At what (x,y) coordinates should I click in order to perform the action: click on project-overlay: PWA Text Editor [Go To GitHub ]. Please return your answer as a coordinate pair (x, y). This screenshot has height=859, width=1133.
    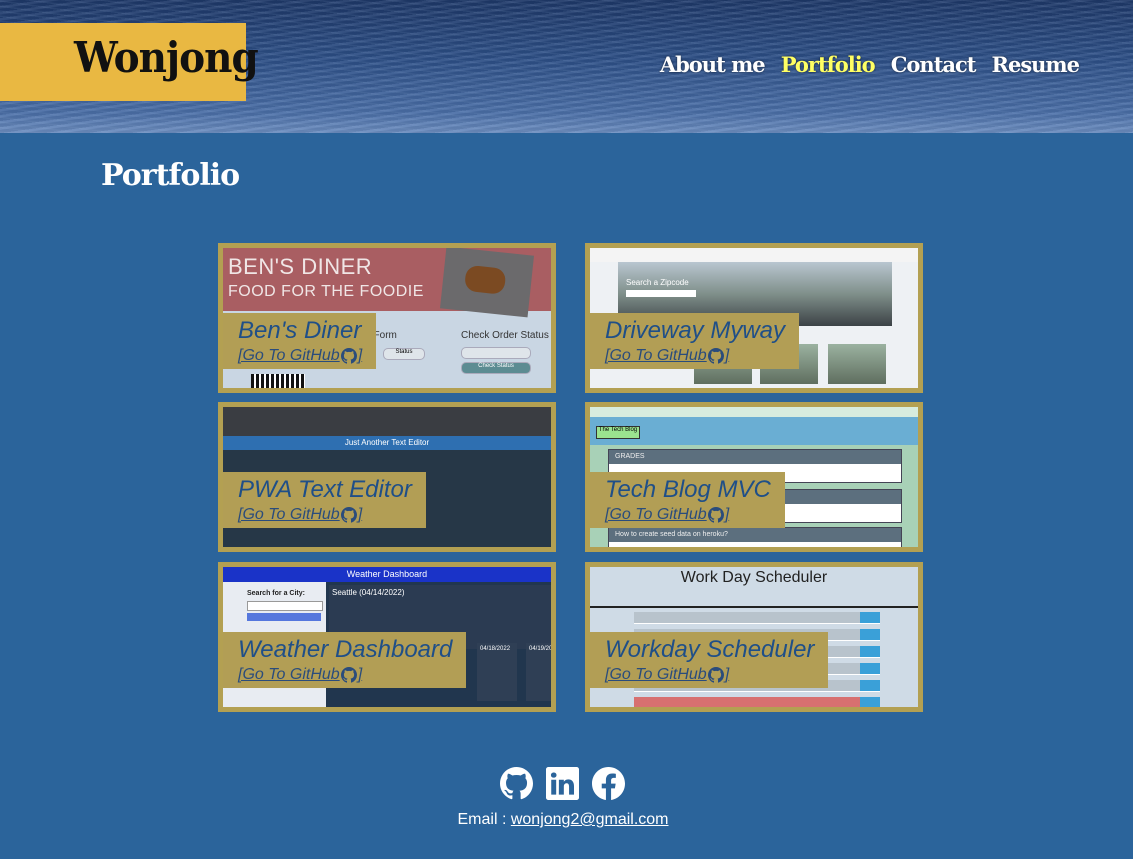
    Looking at the image, I should click on (324, 500).